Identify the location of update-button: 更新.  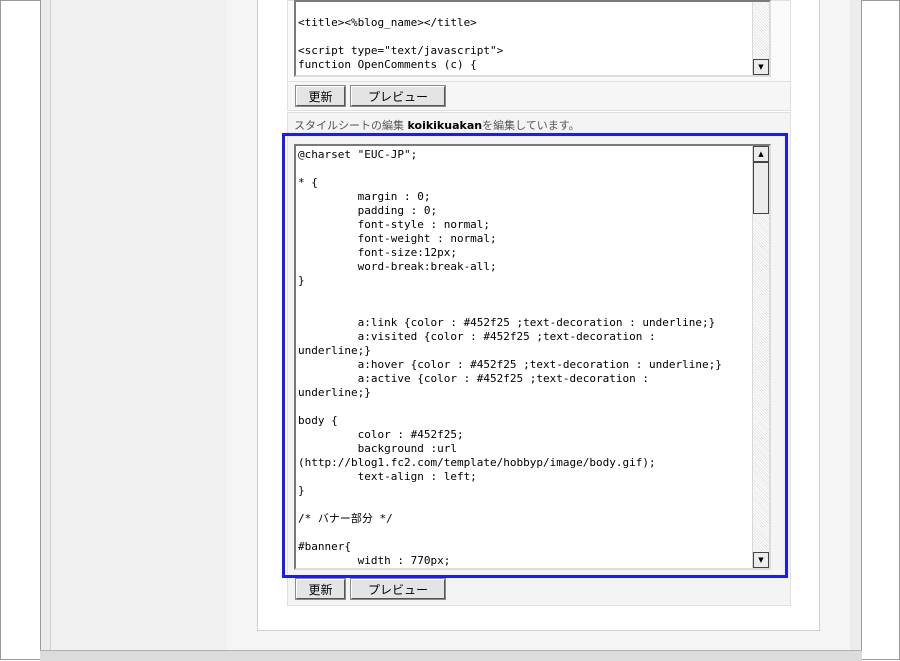
(320, 96).